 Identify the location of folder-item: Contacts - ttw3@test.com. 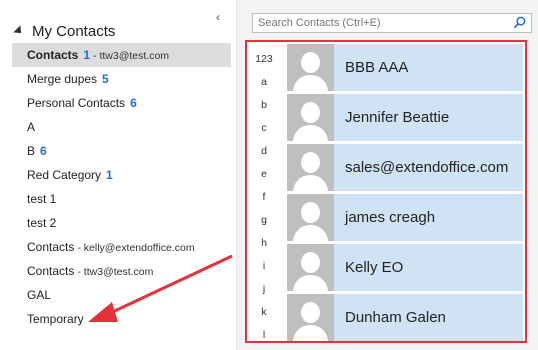
(121, 271).